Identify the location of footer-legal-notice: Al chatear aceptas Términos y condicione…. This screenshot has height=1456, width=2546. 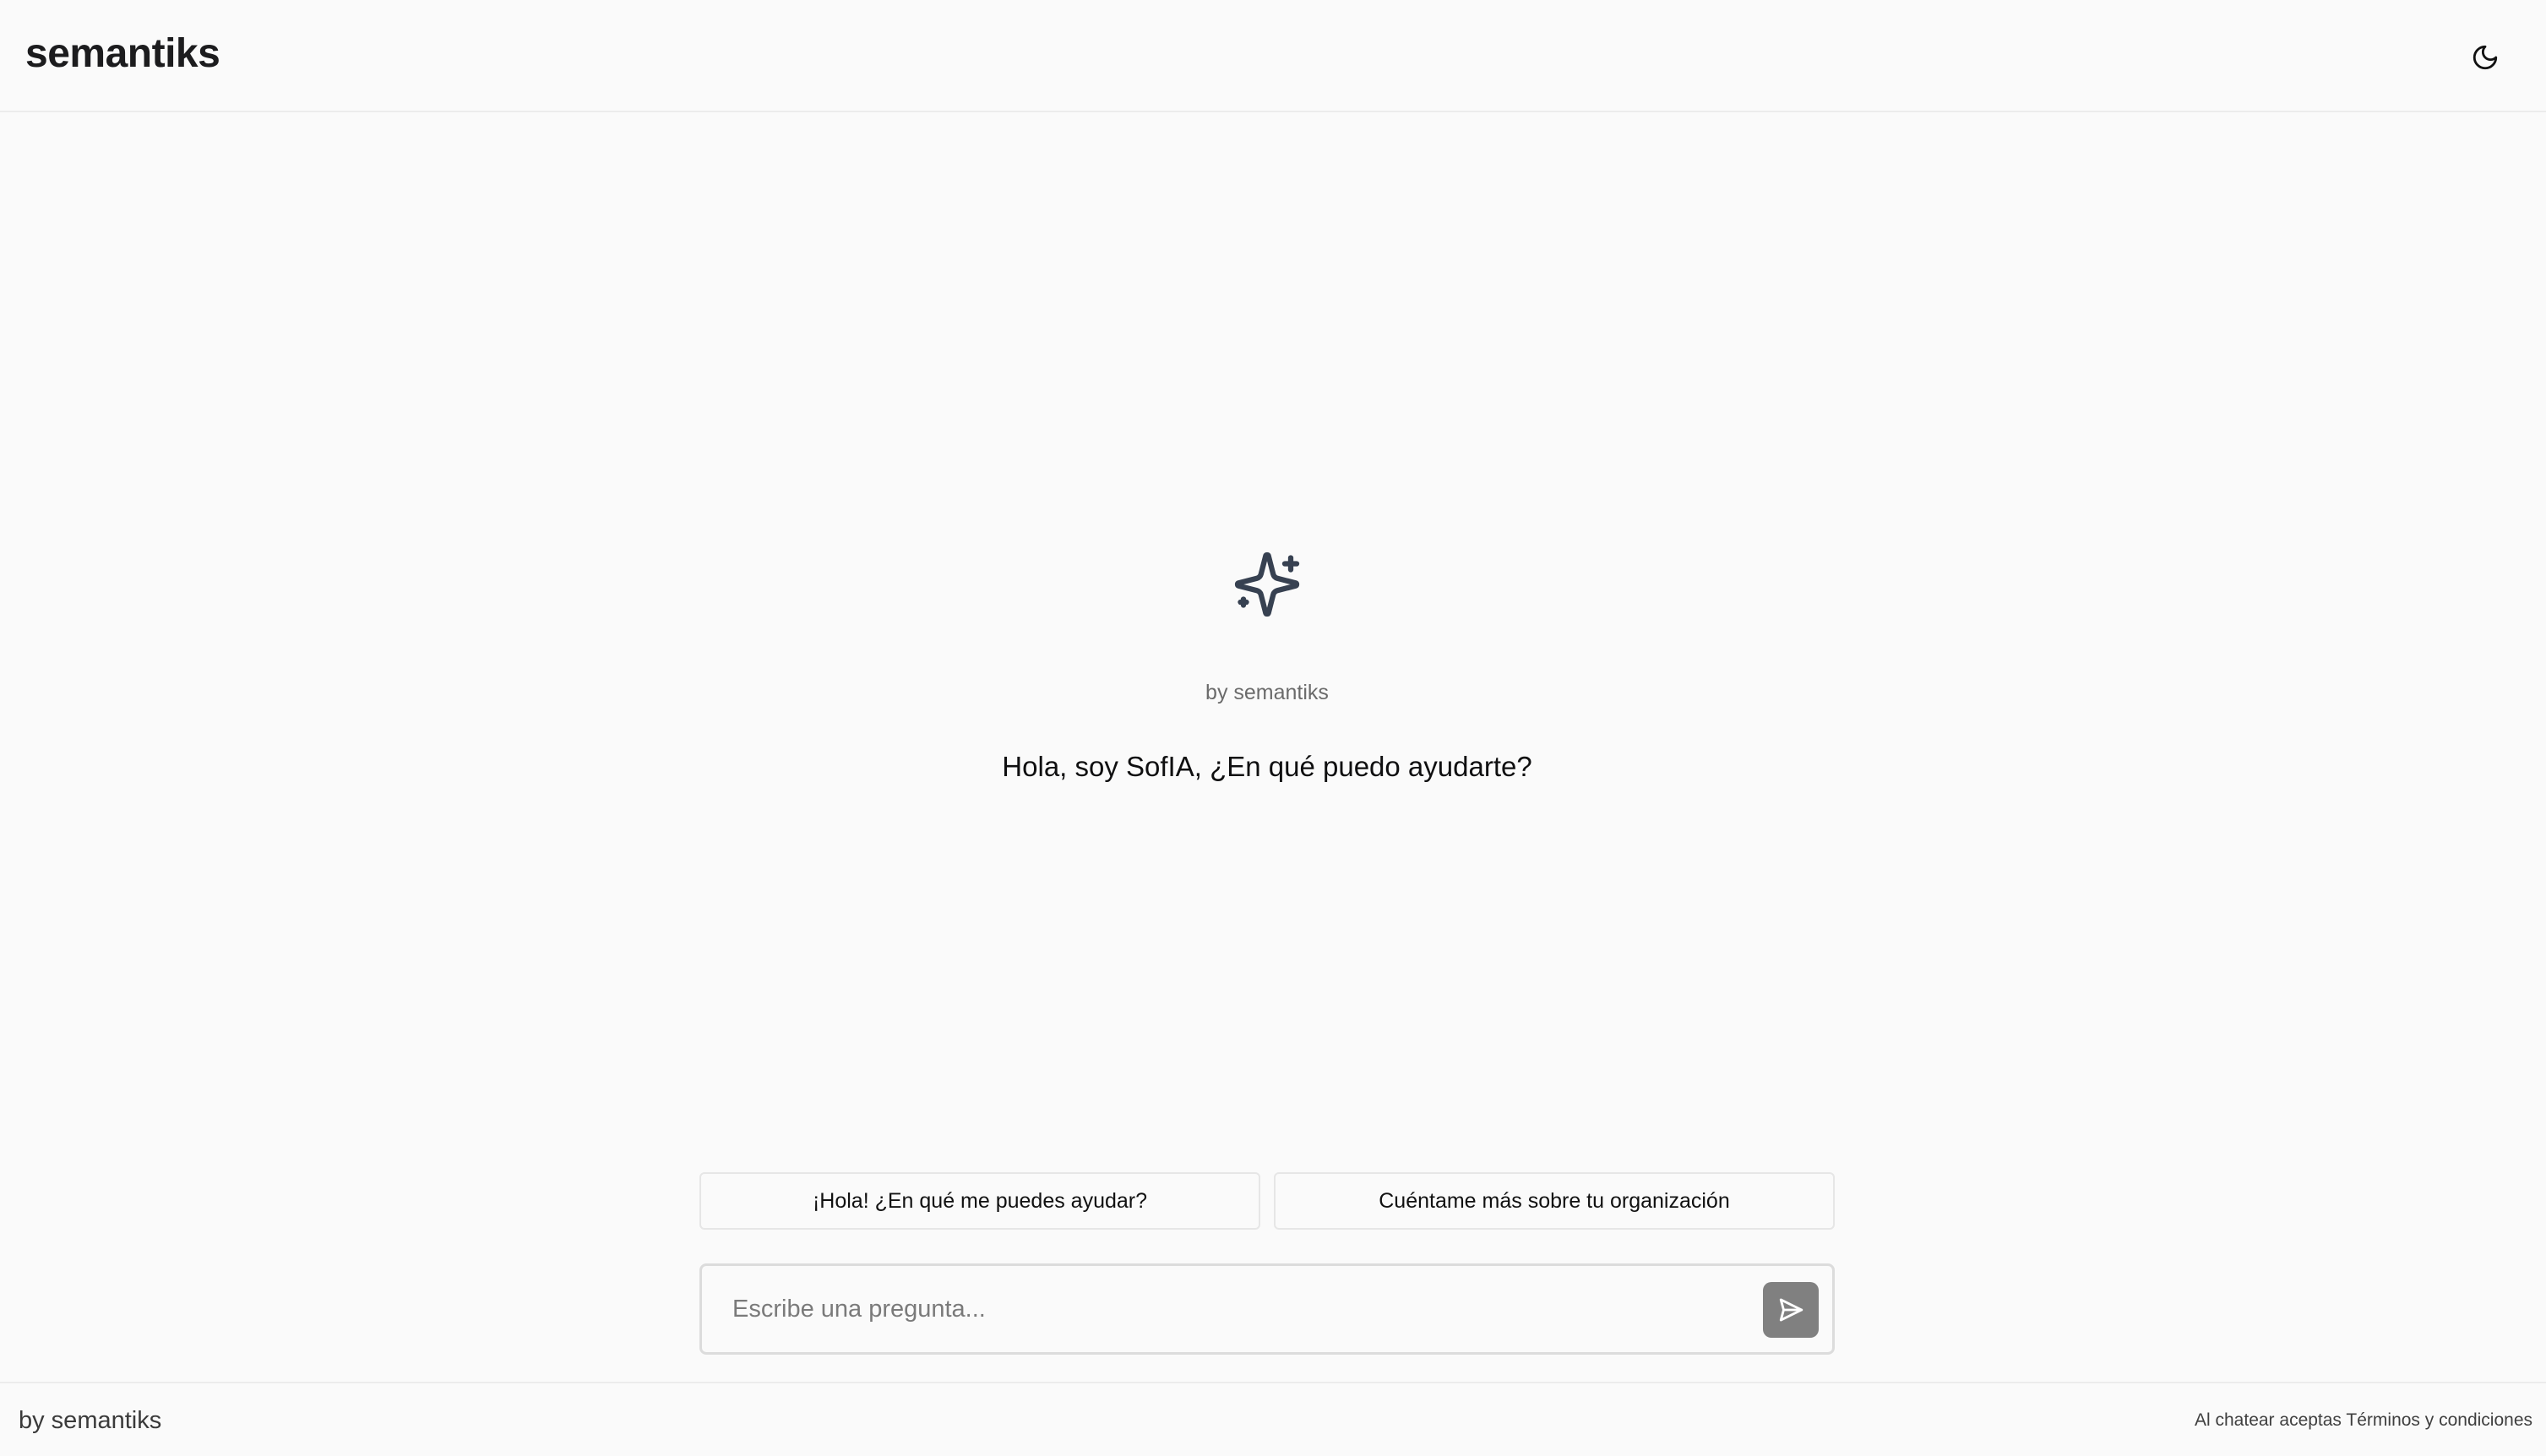
(2363, 1420).